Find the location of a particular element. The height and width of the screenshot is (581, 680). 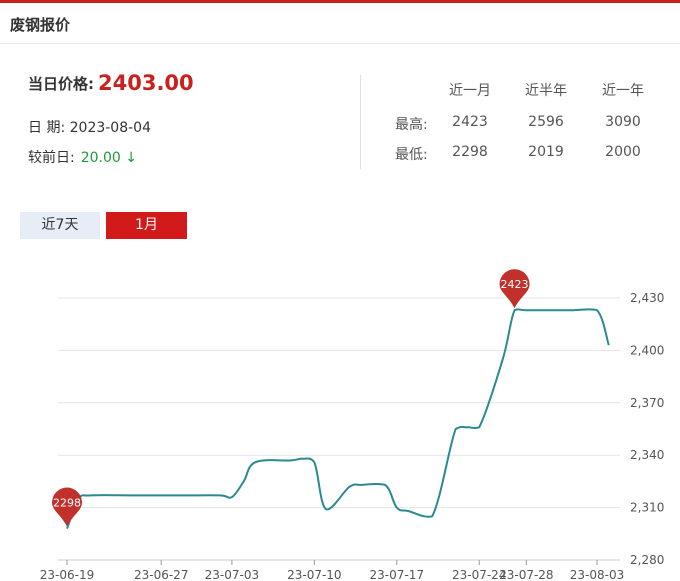

stats-high-month: 2423 is located at coordinates (470, 122).